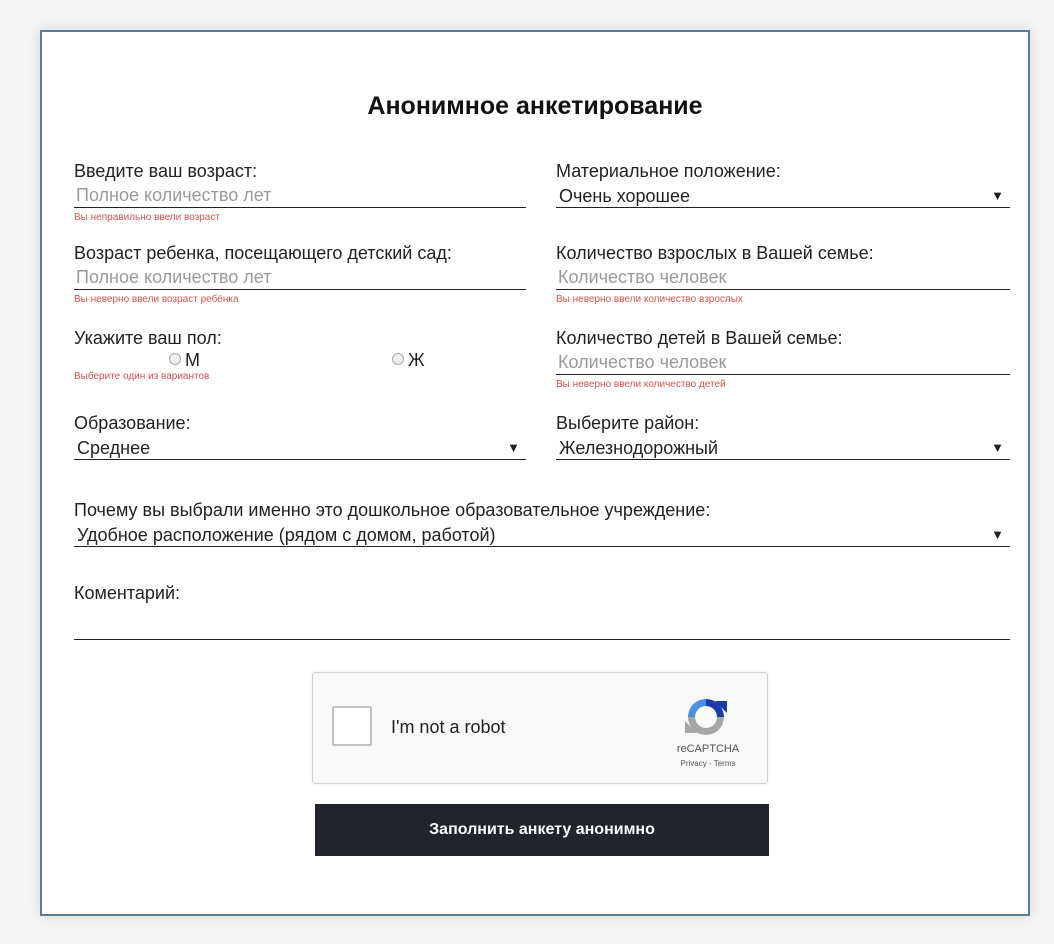  Describe the element at coordinates (641, 384) in the screenshot. I see `children-error: Вы неверно ввели количество детей` at that location.